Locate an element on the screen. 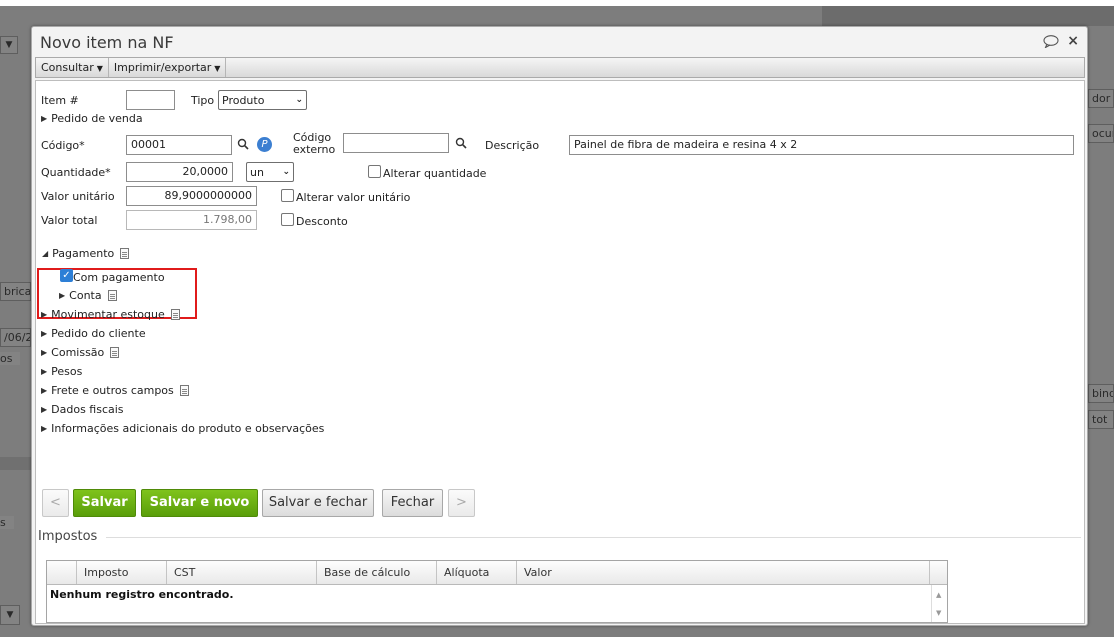 The image size is (1114, 637). descricao-label: Descrição is located at coordinates (512, 145).